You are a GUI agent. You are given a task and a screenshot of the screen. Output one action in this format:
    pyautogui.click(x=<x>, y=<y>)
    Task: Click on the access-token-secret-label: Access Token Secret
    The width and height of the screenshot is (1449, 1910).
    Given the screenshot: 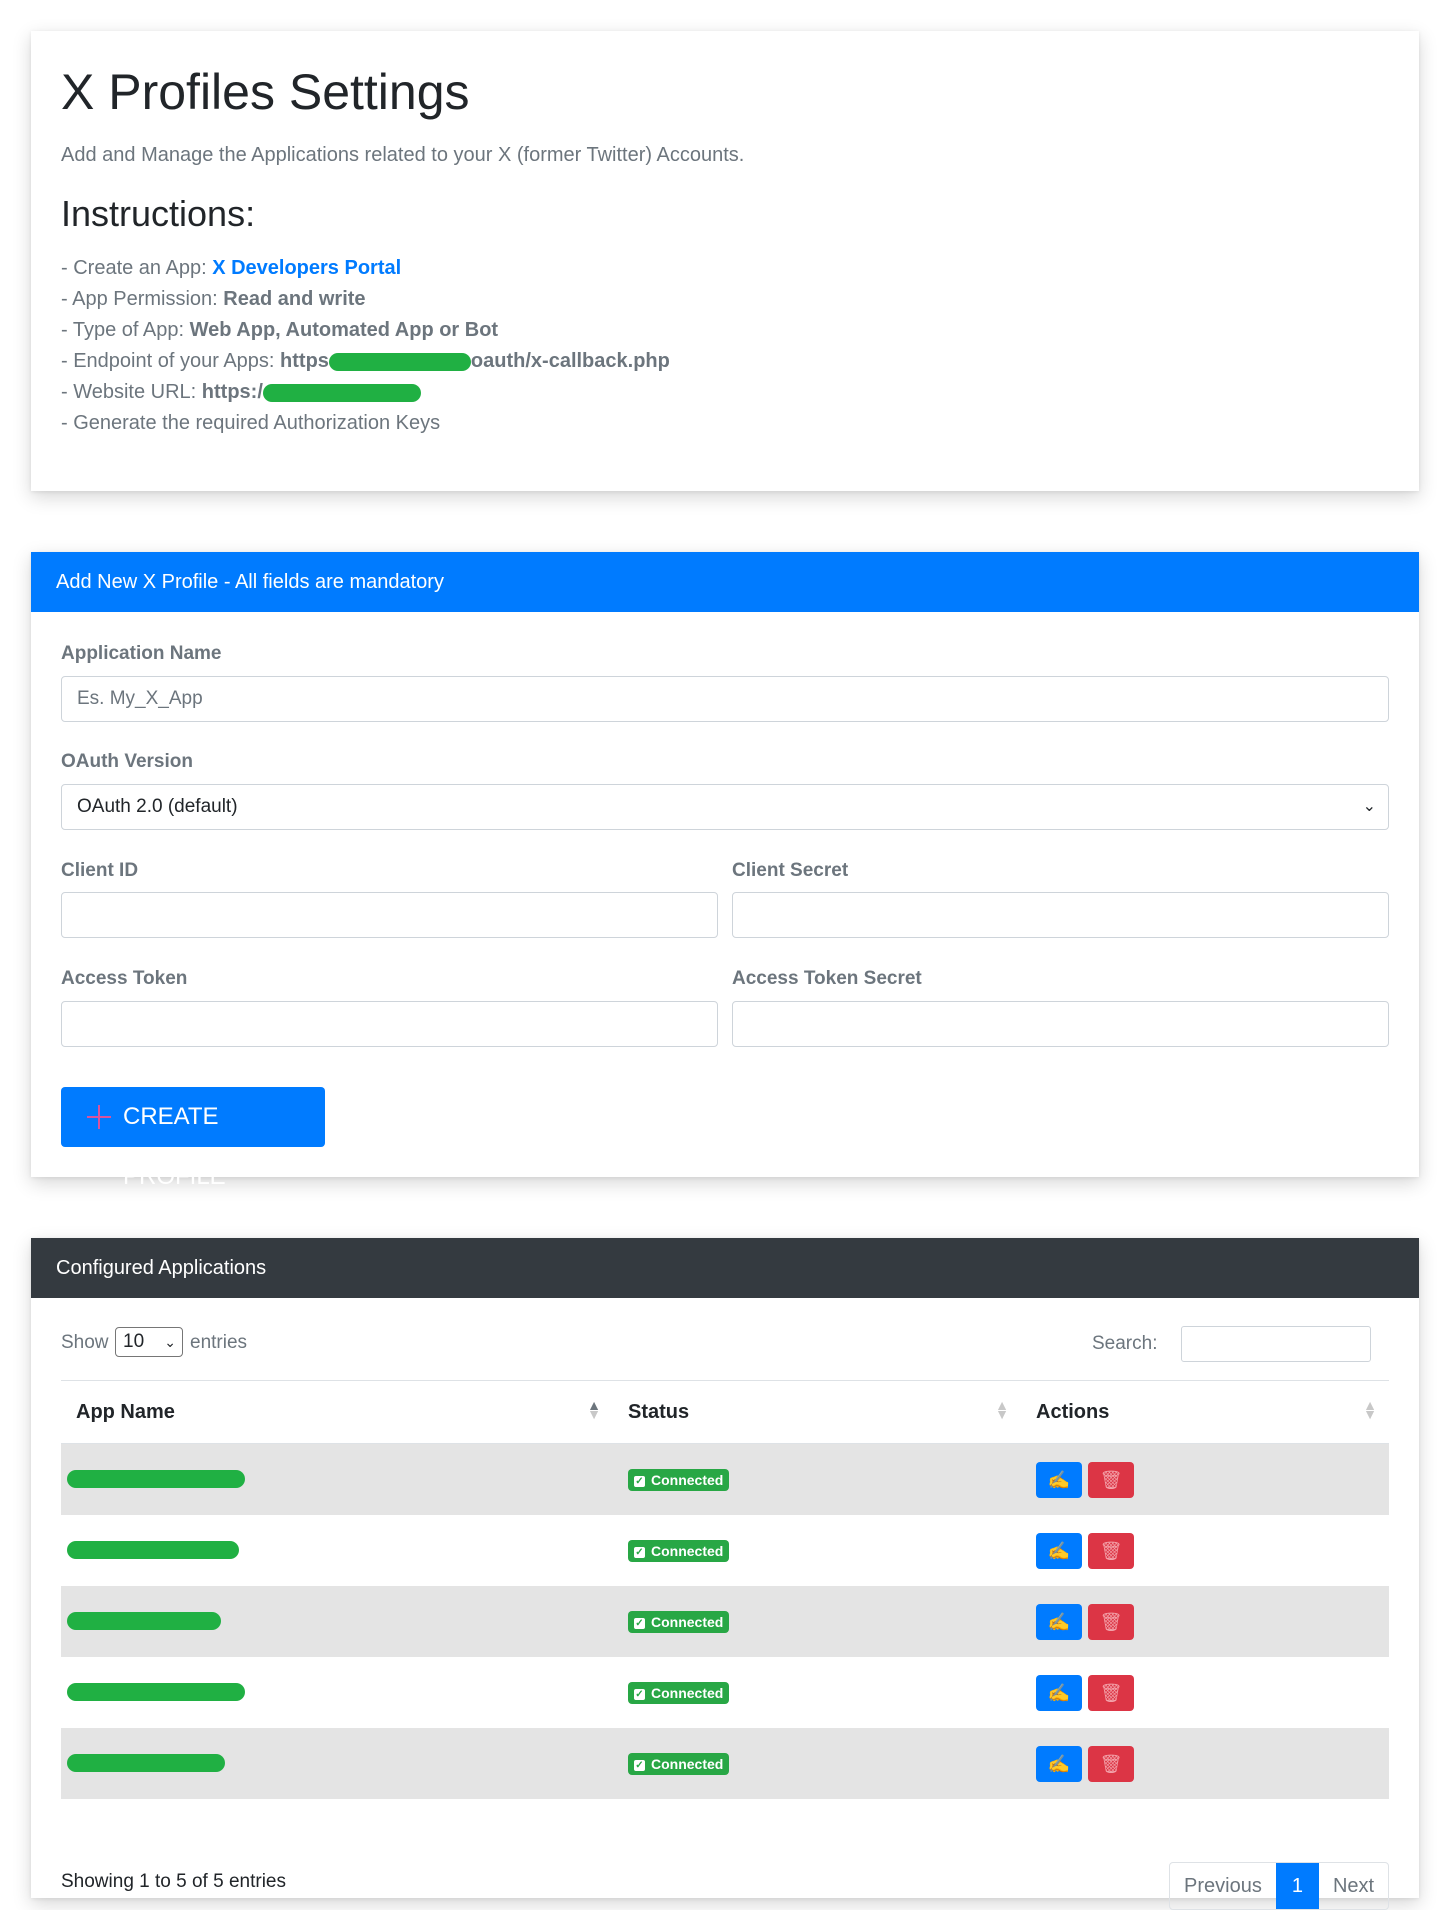 What is the action you would take?
    pyautogui.click(x=827, y=978)
    